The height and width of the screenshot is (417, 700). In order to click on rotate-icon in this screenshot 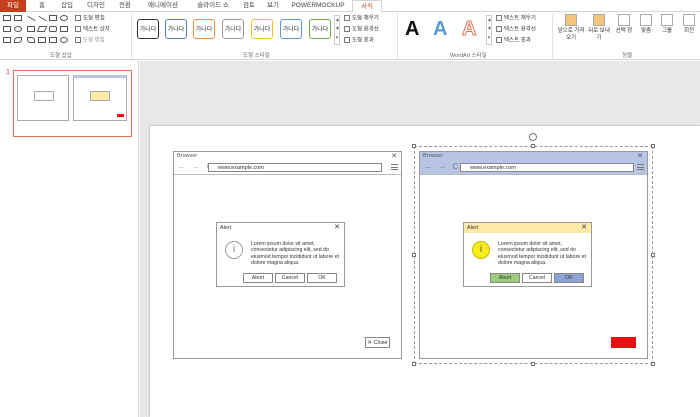, I will do `click(689, 20)`.